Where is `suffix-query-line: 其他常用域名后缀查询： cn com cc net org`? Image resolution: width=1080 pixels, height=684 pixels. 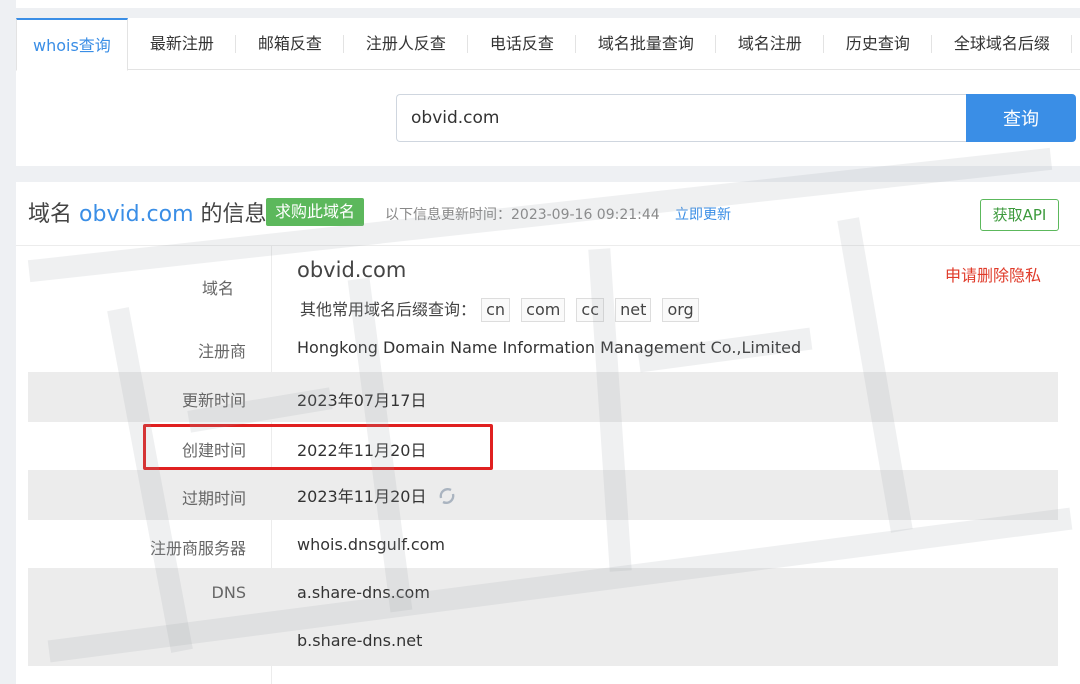
suffix-query-line: 其他常用域名后缀查询： cn com cc net org is located at coordinates (502, 309).